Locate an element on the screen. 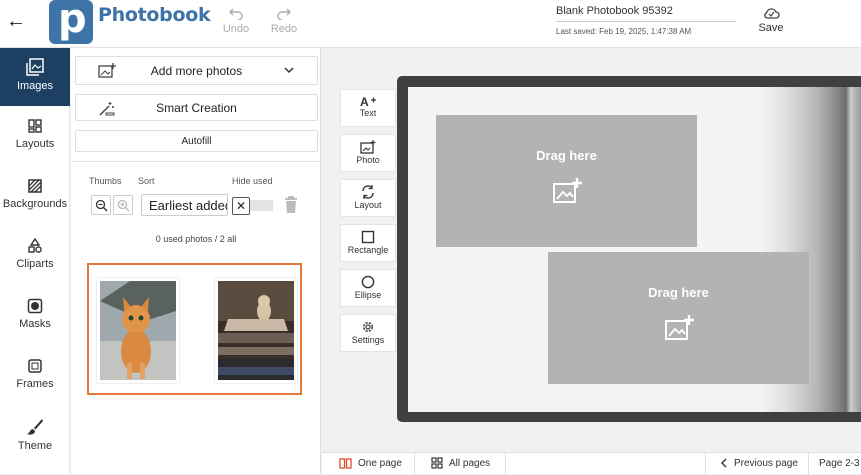 This screenshot has width=861, height=475. smart-creation-button: Smart Creation is located at coordinates (196, 107).